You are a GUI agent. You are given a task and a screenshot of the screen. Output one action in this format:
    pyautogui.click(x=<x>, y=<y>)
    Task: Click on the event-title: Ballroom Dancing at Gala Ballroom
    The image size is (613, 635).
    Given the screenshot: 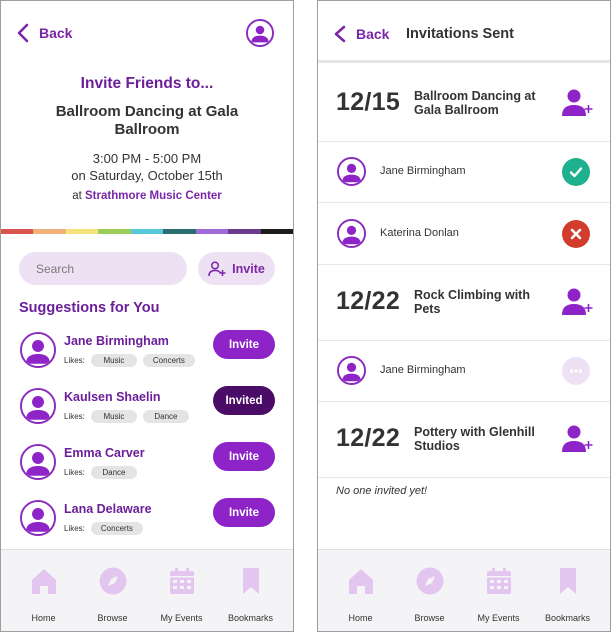 What is the action you would take?
    pyautogui.click(x=475, y=103)
    